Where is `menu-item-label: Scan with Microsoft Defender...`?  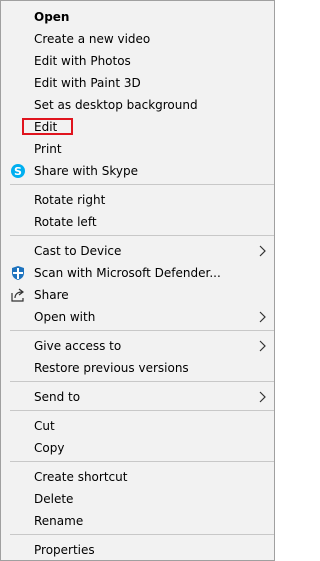 menu-item-label: Scan with Microsoft Defender... is located at coordinates (127, 273).